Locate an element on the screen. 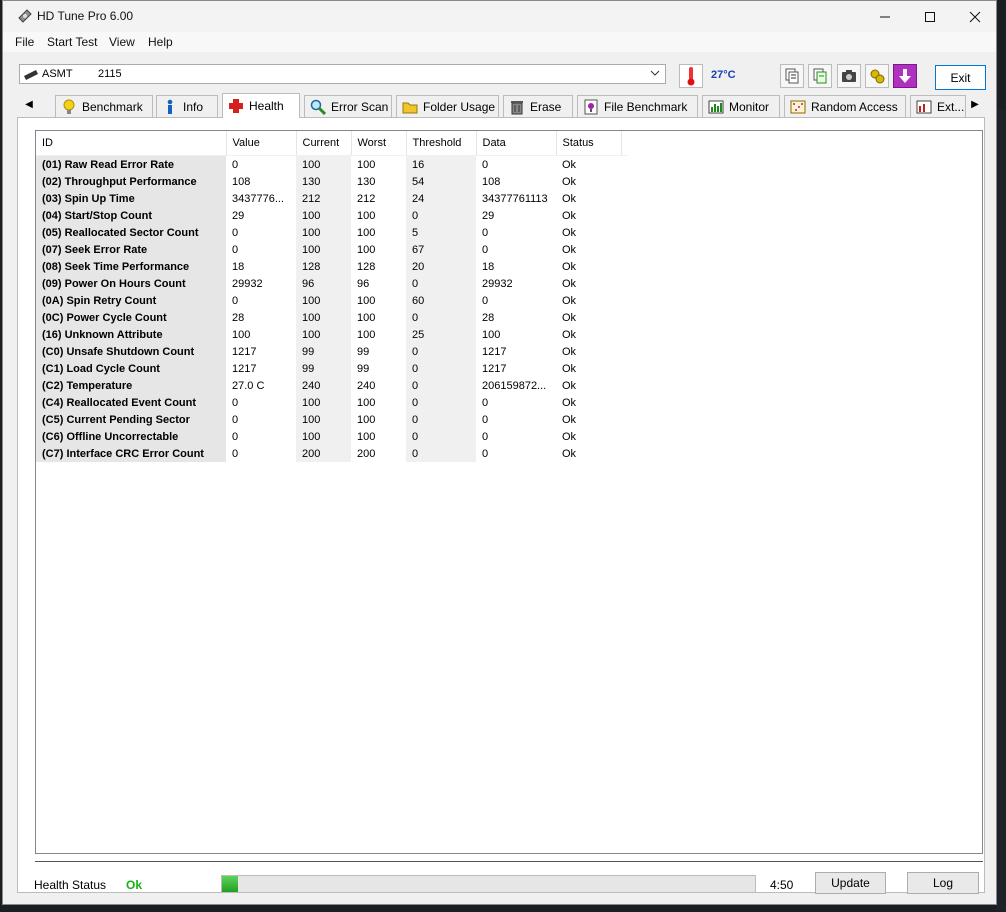  menu-view: View is located at coordinates (122, 42).